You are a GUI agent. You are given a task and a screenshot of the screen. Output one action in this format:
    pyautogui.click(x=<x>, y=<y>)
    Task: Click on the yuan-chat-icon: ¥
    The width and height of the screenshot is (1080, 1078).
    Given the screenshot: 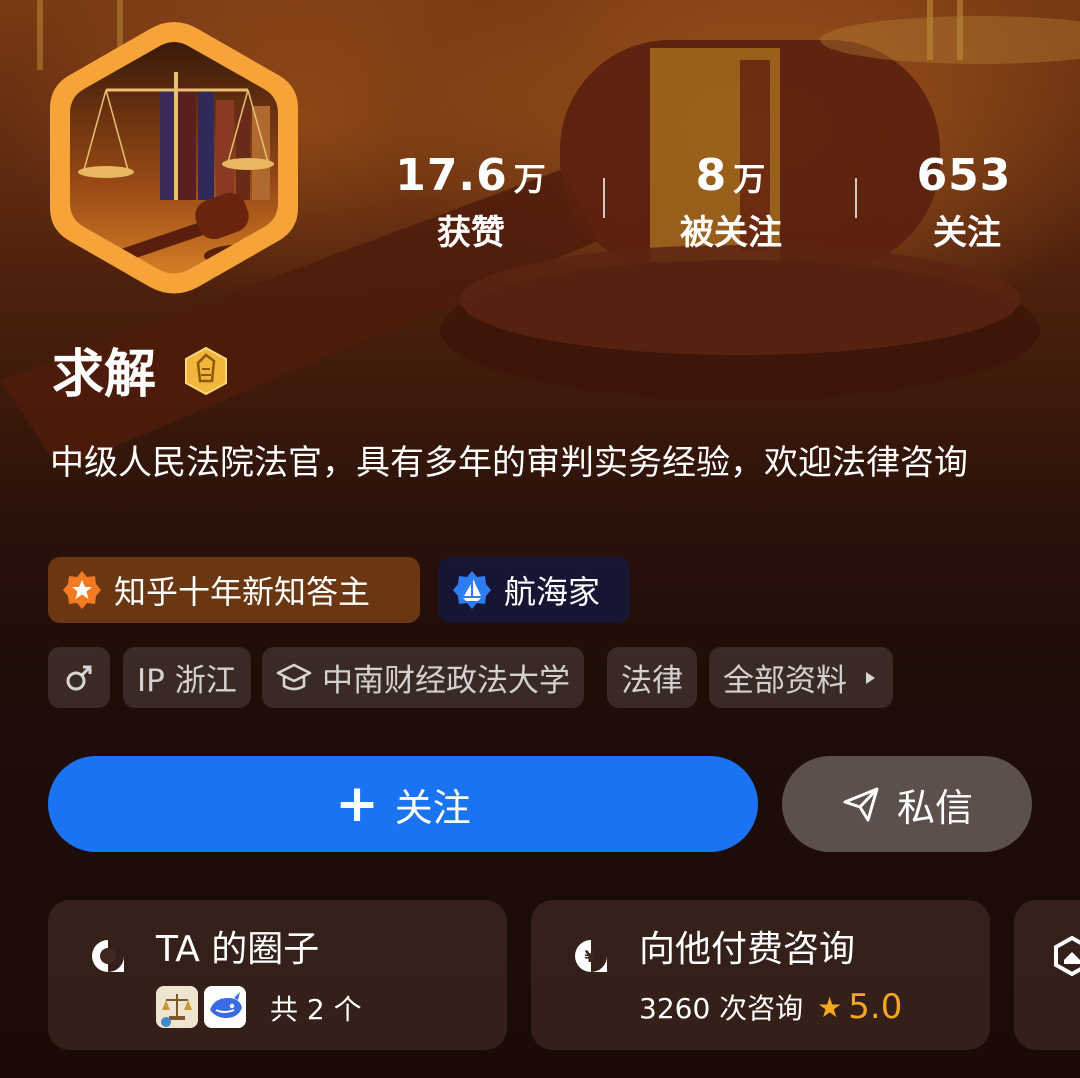 What is the action you would take?
    pyautogui.click(x=591, y=956)
    